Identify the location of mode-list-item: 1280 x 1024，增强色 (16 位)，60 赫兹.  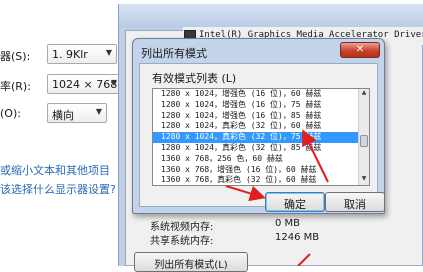
(255, 94).